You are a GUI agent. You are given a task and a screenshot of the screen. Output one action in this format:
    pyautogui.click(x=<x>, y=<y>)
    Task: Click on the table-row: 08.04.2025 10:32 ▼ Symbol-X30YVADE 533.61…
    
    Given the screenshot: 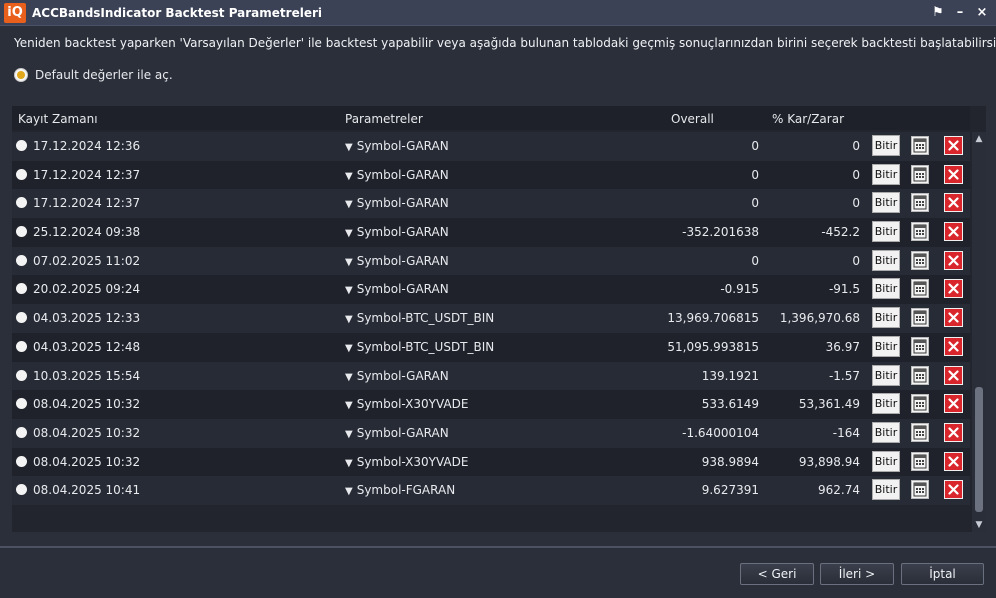 What is the action you would take?
    pyautogui.click(x=491, y=404)
    